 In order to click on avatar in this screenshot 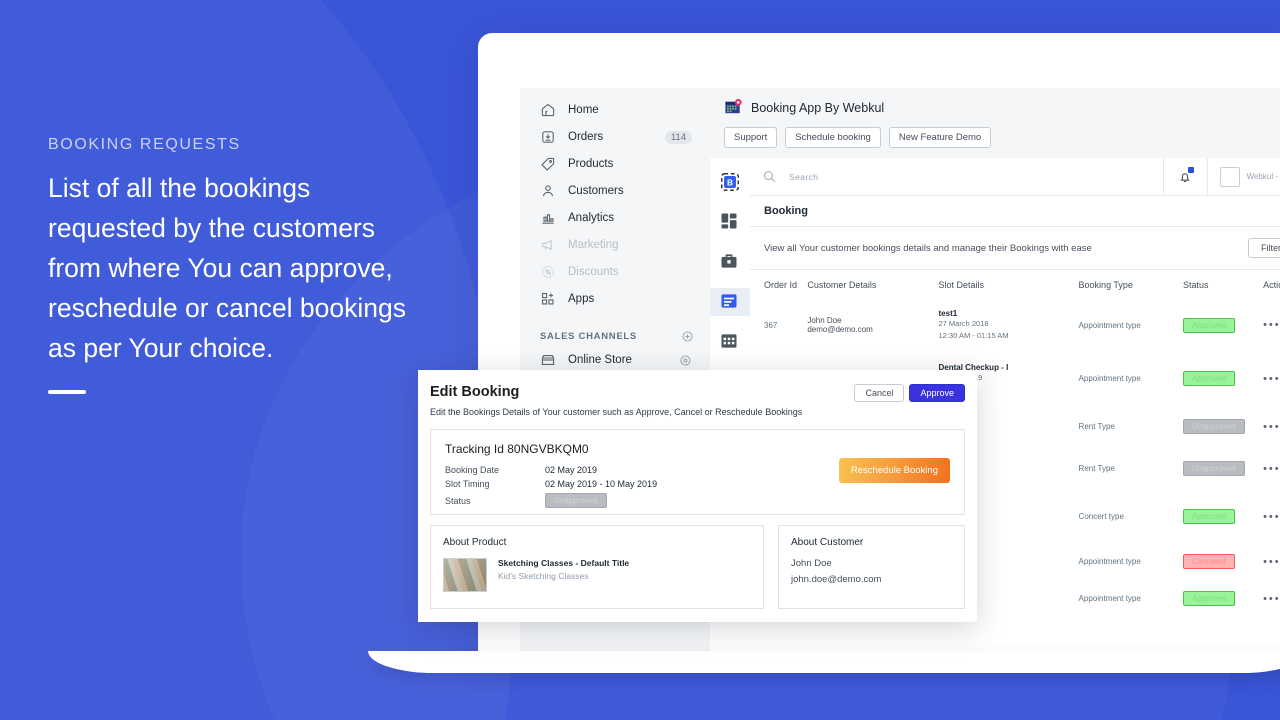, I will do `click(1229, 176)`.